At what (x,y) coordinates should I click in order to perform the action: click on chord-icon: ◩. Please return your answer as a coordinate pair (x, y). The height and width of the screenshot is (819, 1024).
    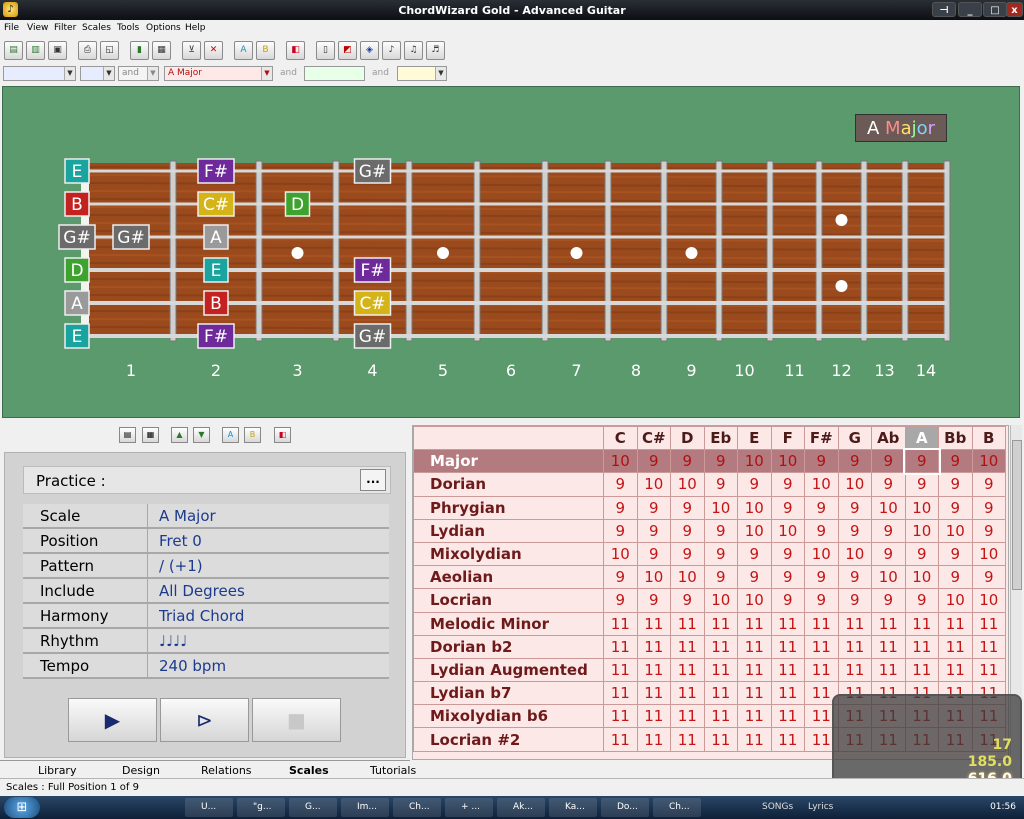
    Looking at the image, I should click on (347, 50).